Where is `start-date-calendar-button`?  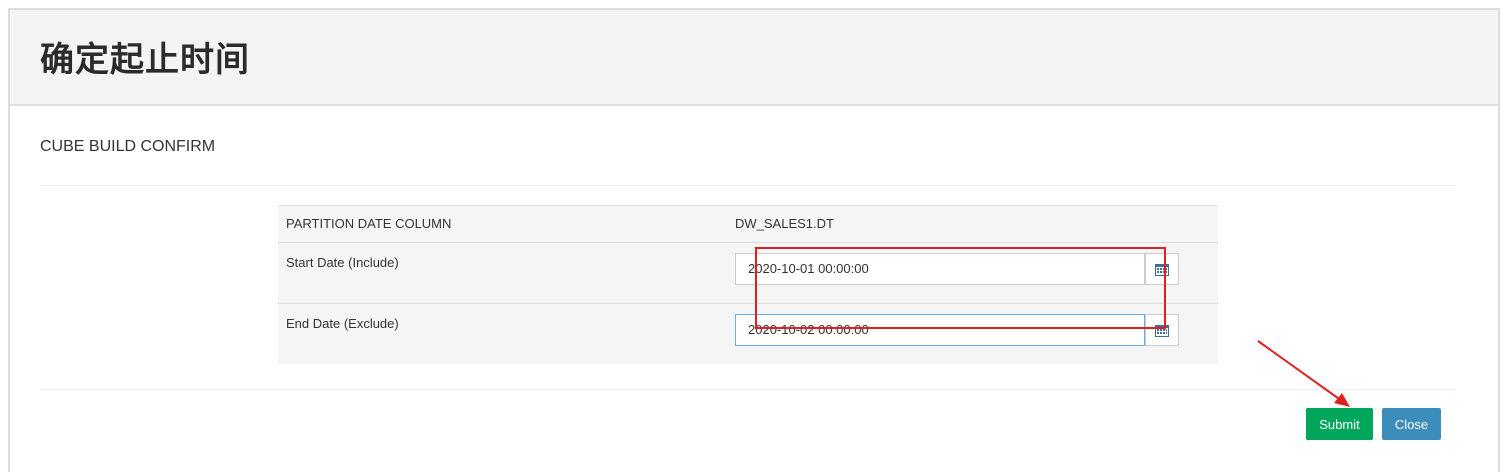
start-date-calendar-button is located at coordinates (1162, 269).